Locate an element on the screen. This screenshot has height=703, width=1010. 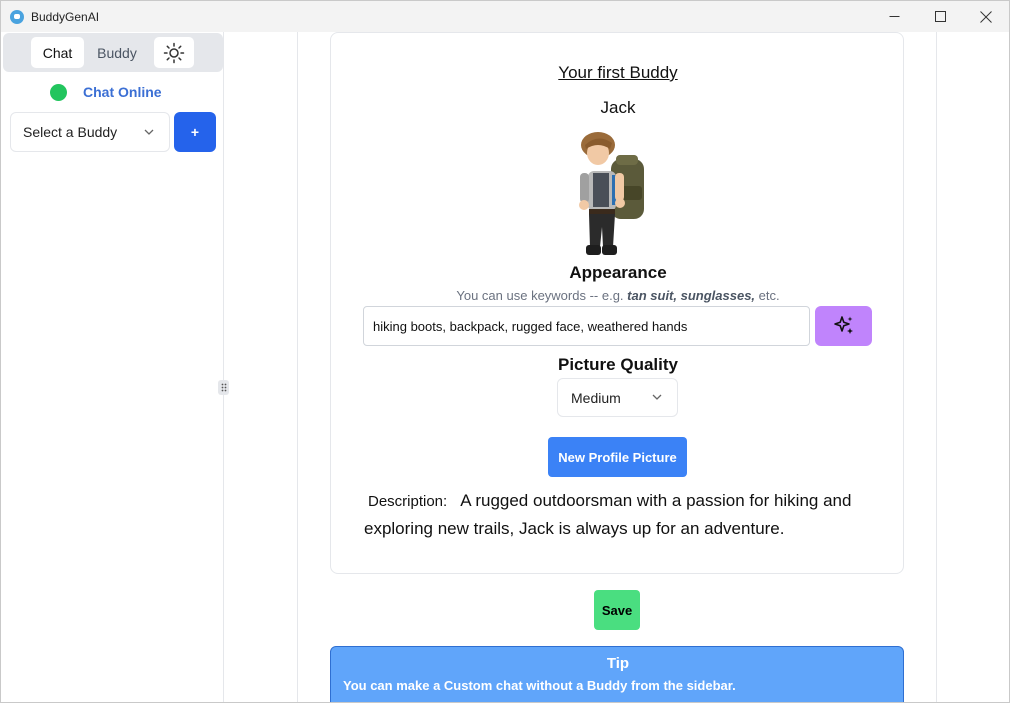
theme-toggle-button is located at coordinates (174, 52).